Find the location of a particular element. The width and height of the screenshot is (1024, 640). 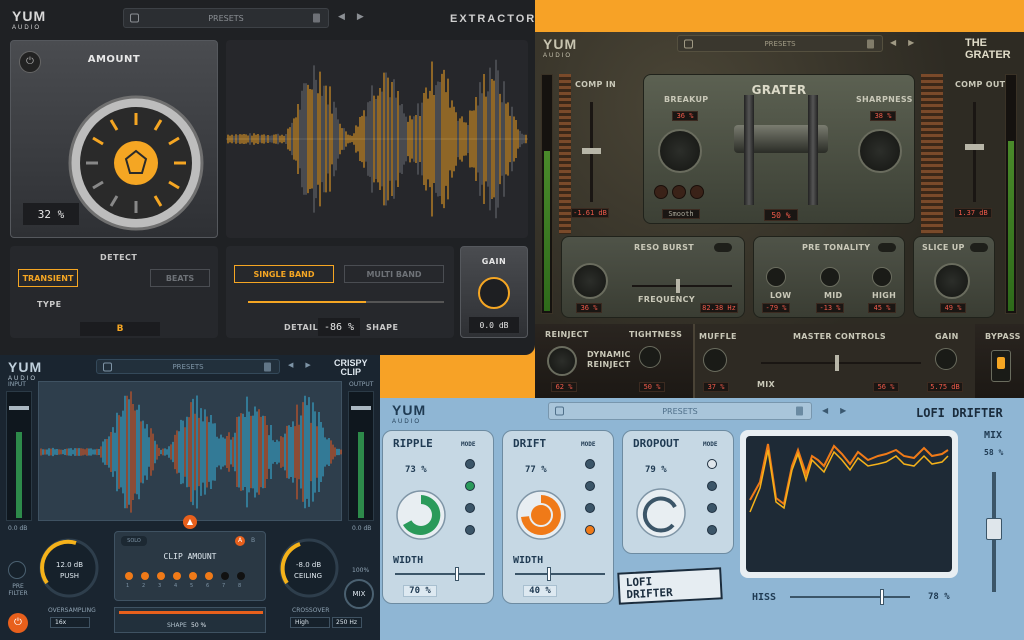

dropout-knob is located at coordinates (661, 513).